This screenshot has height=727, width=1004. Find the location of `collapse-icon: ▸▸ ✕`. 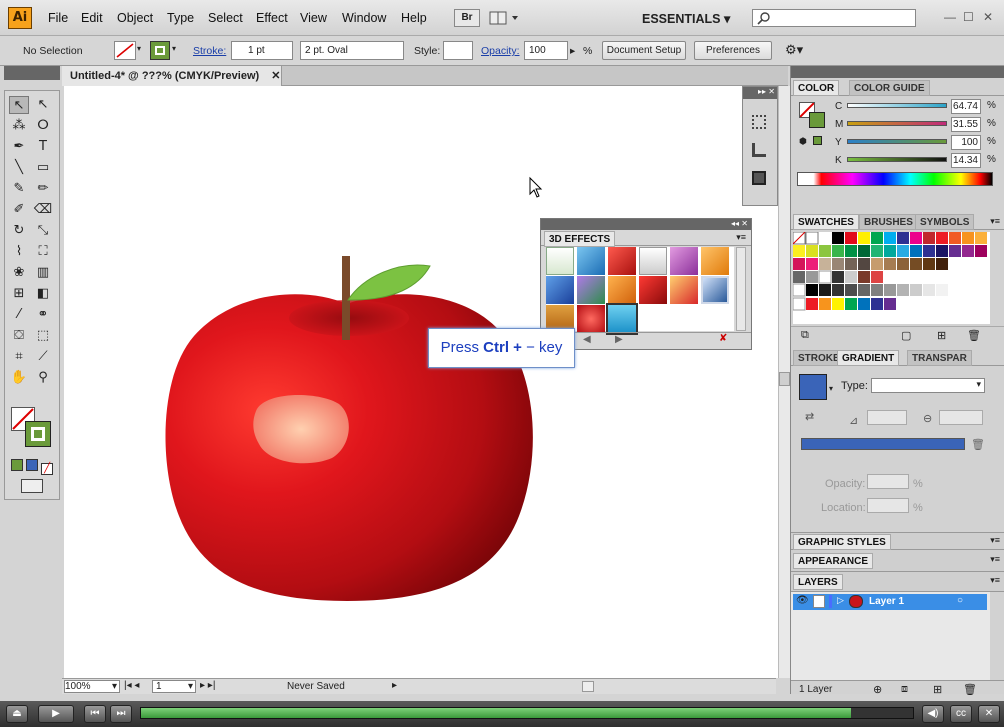

collapse-icon: ▸▸ ✕ is located at coordinates (760, 93).